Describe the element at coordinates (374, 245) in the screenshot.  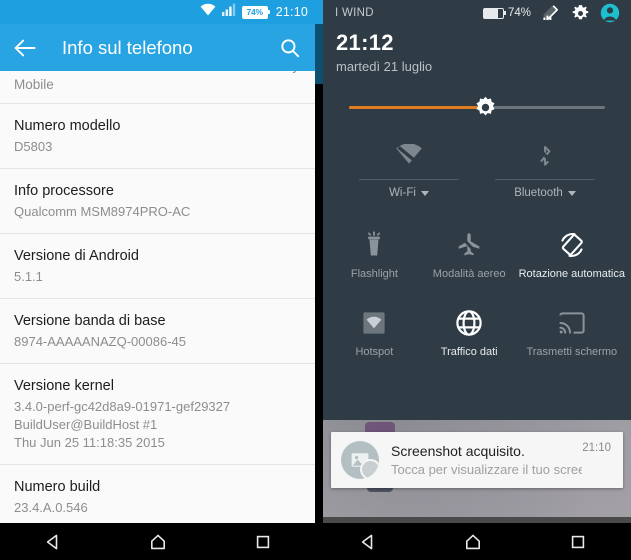
I see `flashlight-icon` at that location.